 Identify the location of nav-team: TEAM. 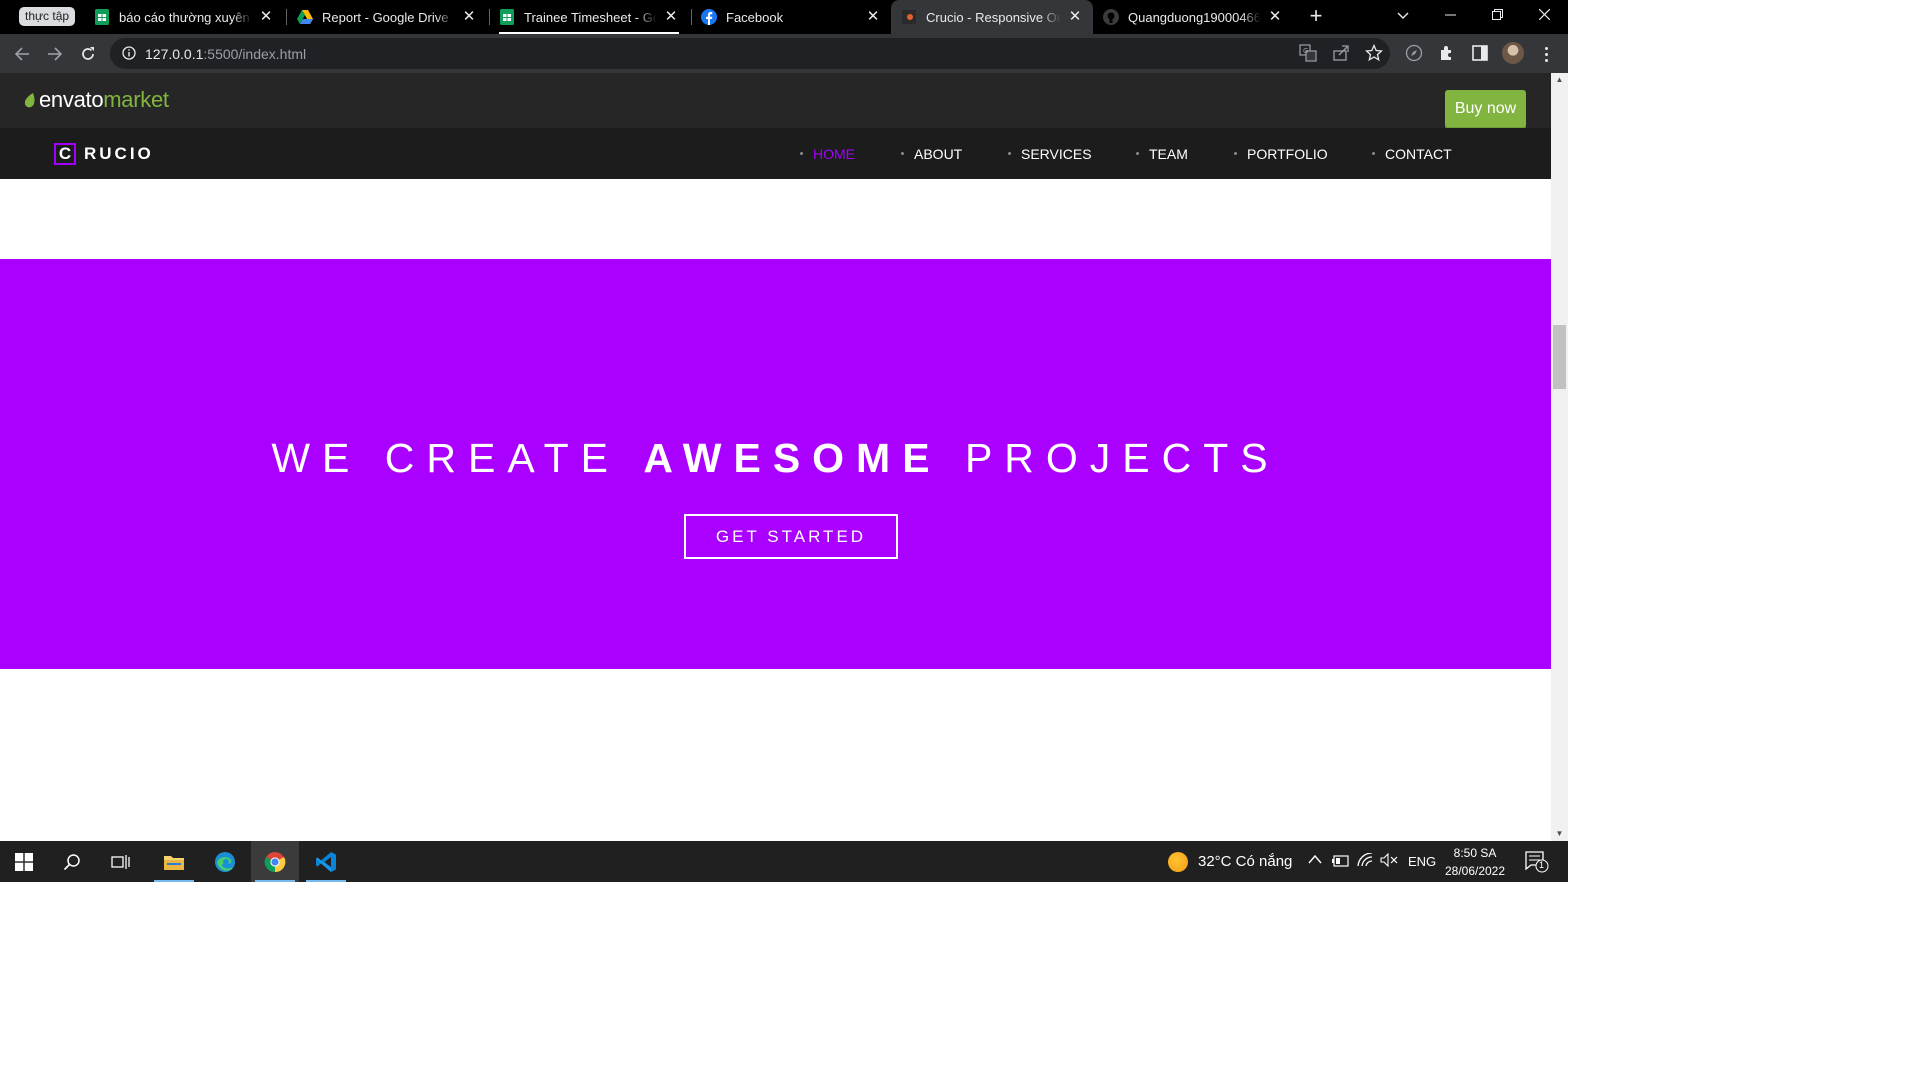
(1162, 153).